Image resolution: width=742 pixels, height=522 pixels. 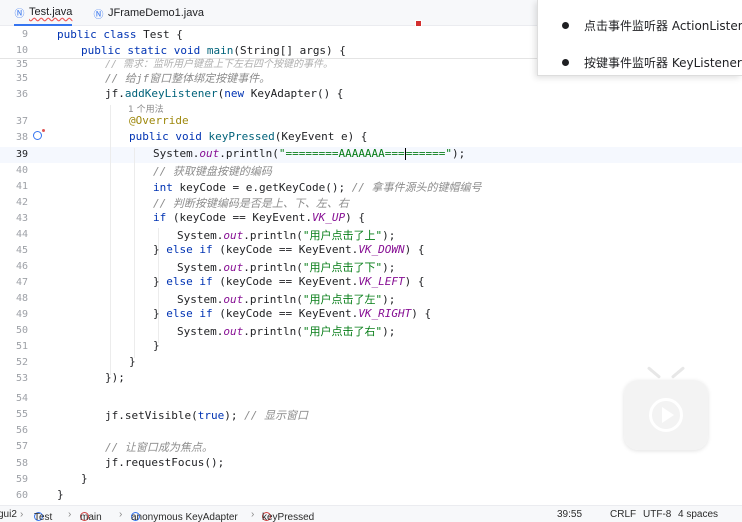 What do you see at coordinates (21, 250) in the screenshot?
I see `line-number: 45` at bounding box center [21, 250].